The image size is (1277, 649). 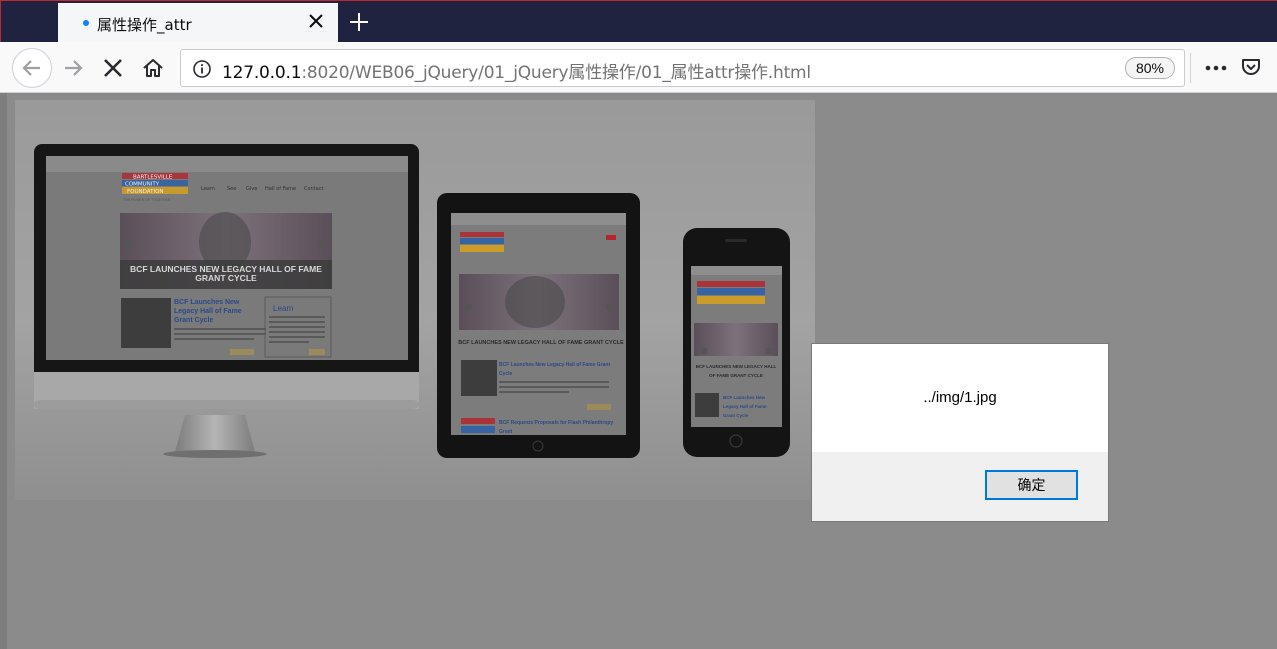 I want to click on home-icon, so click(x=153, y=68).